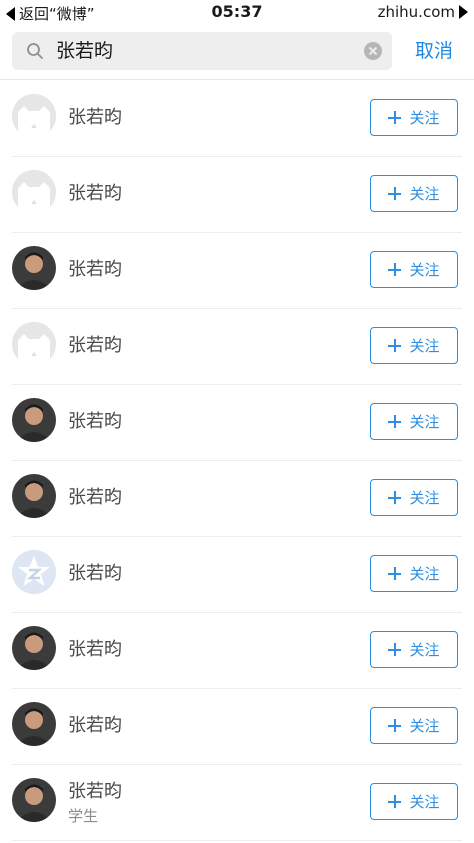  What do you see at coordinates (237, 12) in the screenshot?
I see `status-bar: 返回“微博” 05:37 zhihu.com` at bounding box center [237, 12].